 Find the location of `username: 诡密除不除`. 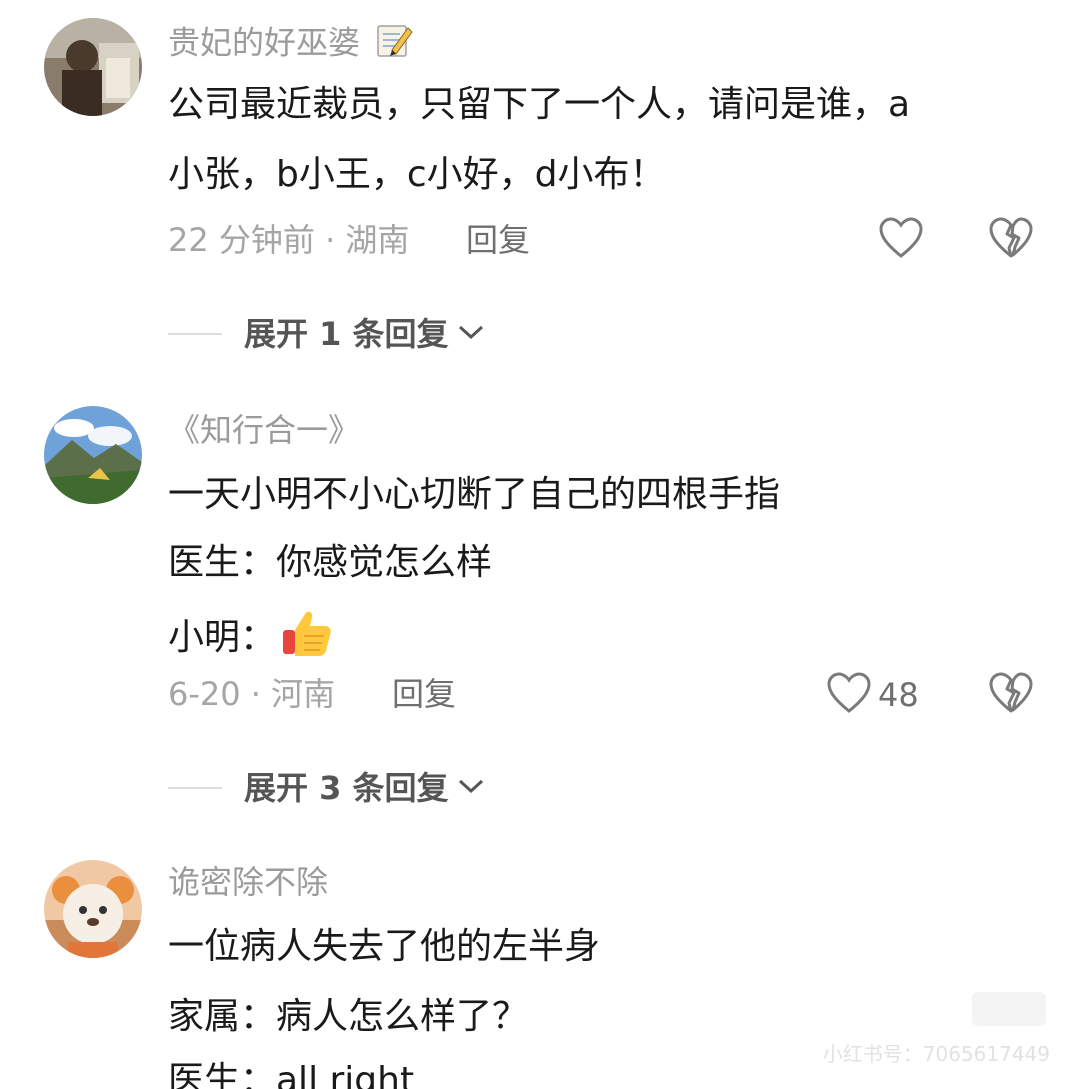

username: 诡密除不除 is located at coordinates (248, 882).